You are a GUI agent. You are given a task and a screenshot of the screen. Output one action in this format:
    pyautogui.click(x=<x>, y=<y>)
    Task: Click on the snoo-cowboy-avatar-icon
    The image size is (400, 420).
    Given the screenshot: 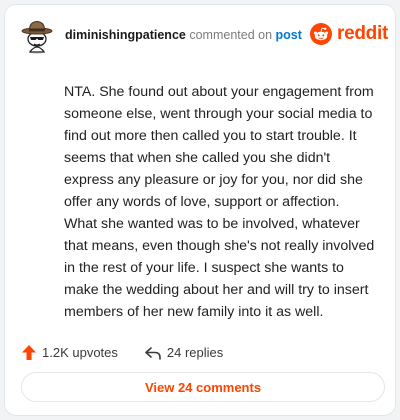 What is the action you would take?
    pyautogui.click(x=37, y=37)
    